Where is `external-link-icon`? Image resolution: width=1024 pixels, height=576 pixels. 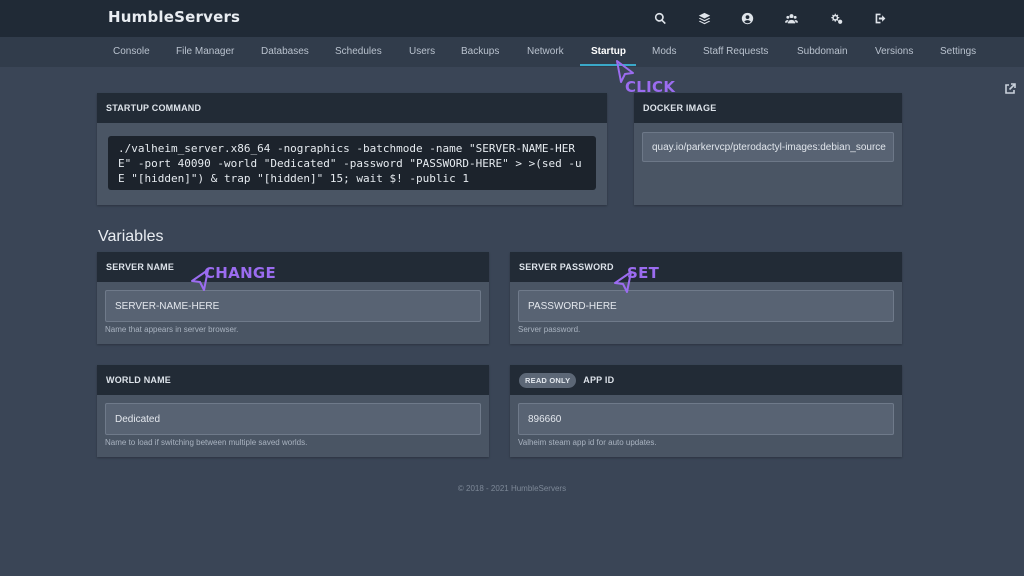 external-link-icon is located at coordinates (1010, 88).